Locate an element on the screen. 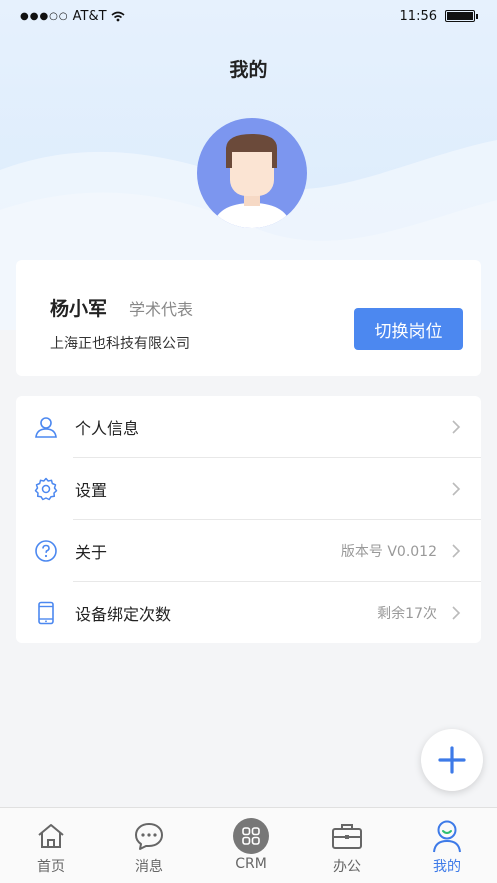 The image size is (497, 883). menu-item-about: 关于 版本号 V0.012 is located at coordinates (248, 551).